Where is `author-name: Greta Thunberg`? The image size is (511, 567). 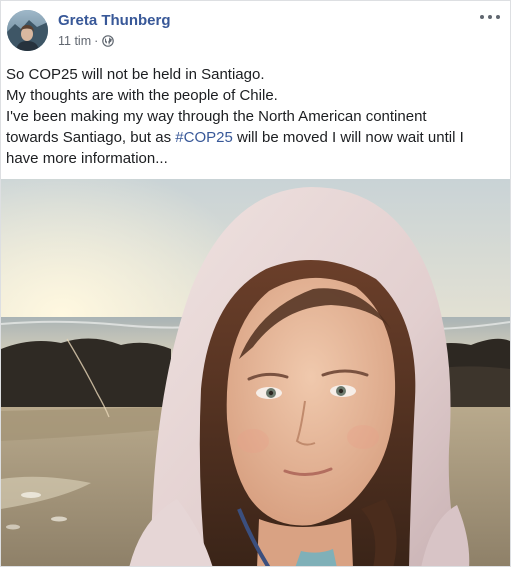 author-name: Greta Thunberg is located at coordinates (114, 20).